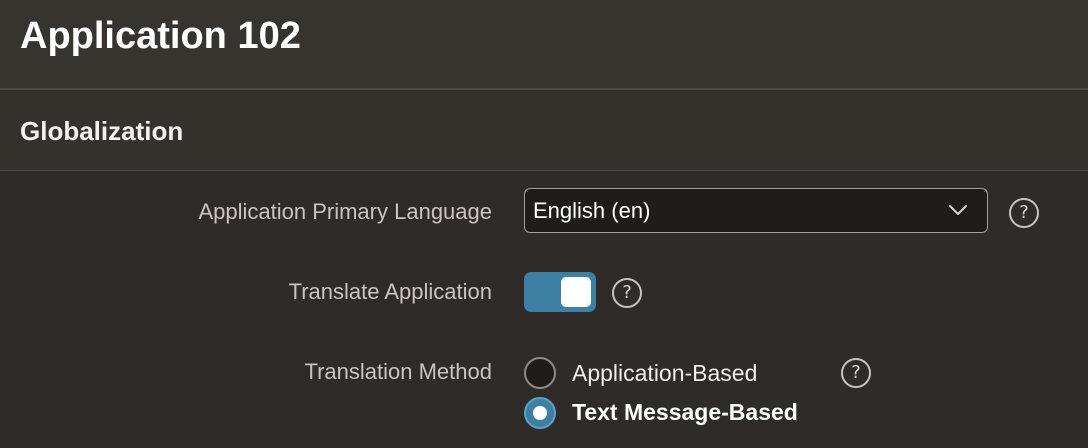  Describe the element at coordinates (756, 210) in the screenshot. I see `primary-language-select: English (en)` at that location.